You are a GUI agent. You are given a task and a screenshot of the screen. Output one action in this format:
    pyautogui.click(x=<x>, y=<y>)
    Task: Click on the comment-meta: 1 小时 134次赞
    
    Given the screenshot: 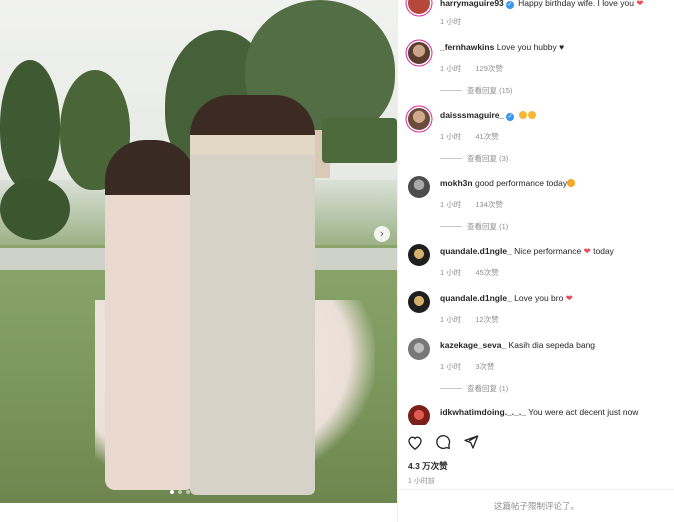 What is the action you would take?
    pyautogui.click(x=477, y=204)
    